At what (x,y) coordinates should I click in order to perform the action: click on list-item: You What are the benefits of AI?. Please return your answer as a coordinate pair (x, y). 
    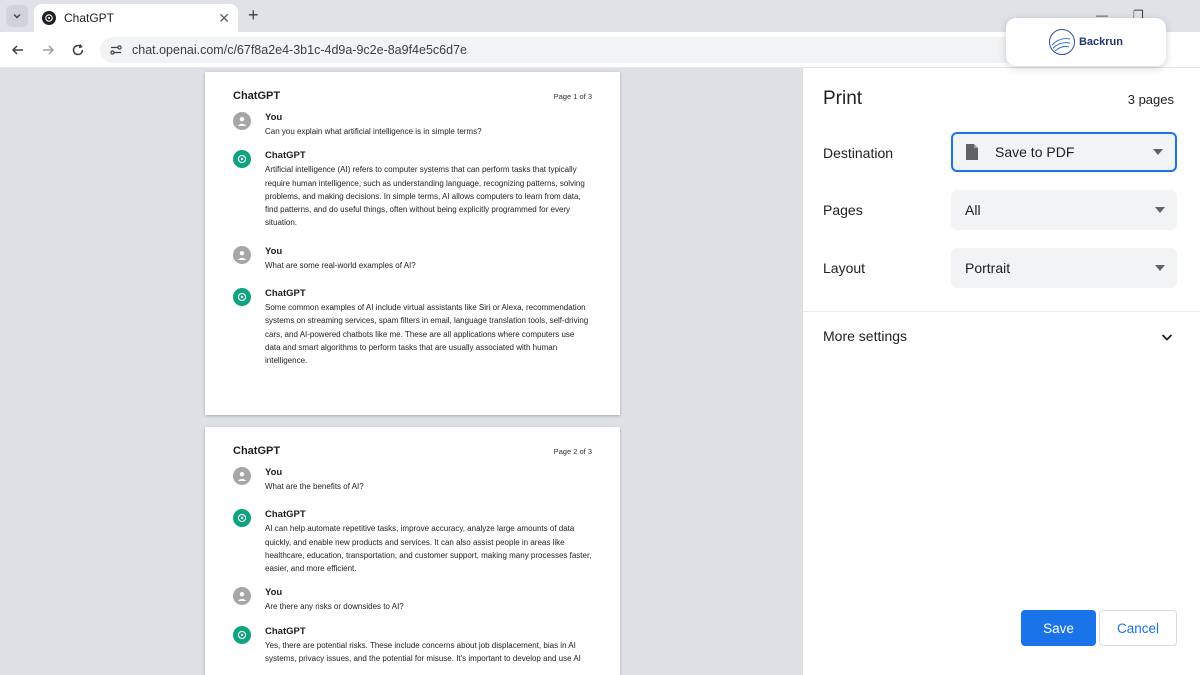
    Looking at the image, I should click on (412, 480).